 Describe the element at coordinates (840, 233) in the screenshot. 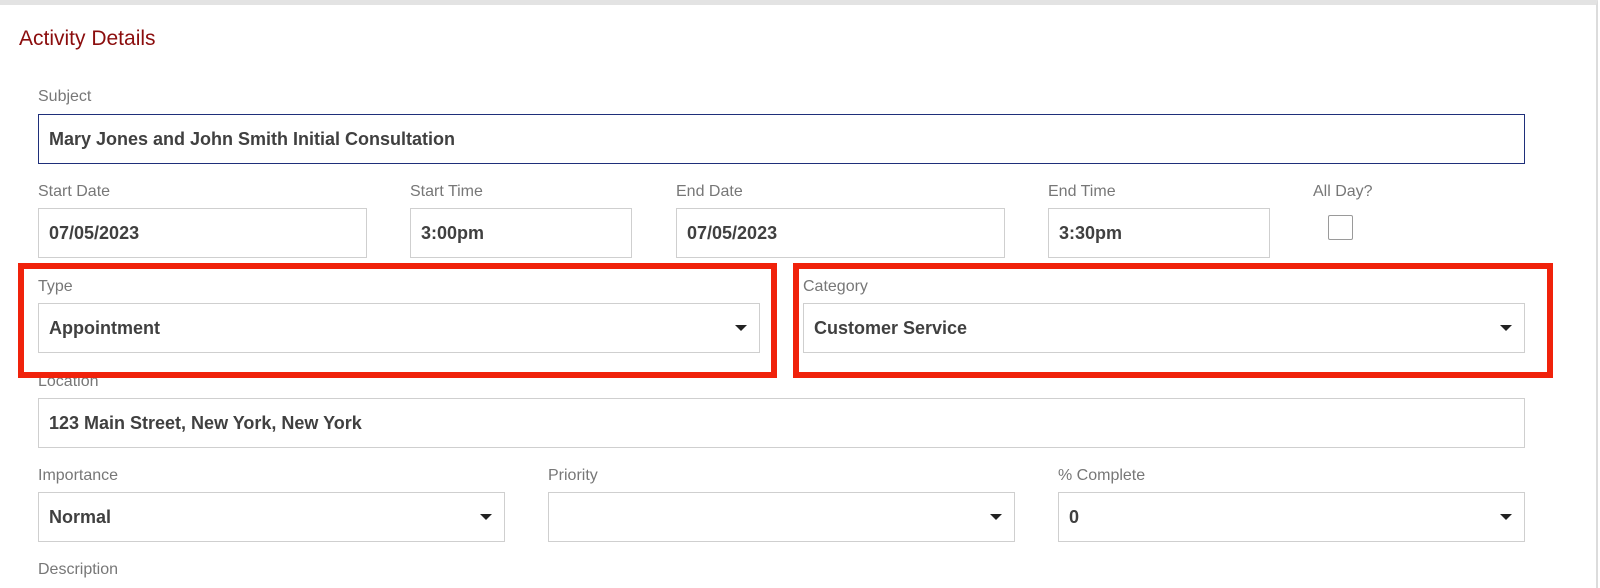

I see `end-date-input: 07/05/2023` at that location.